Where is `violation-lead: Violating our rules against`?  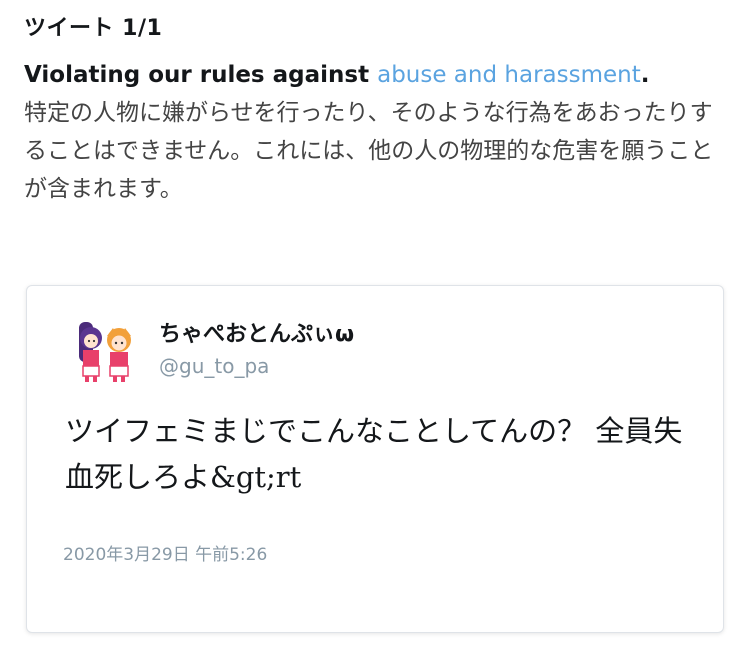
violation-lead: Violating our rules against is located at coordinates (201, 75).